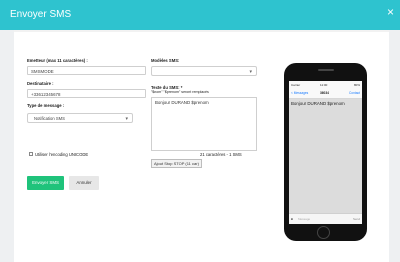 The height and width of the screenshot is (262, 400). Describe the element at coordinates (325, 218) in the screenshot. I see `phone-input-bar: ◙ Message Send` at that location.